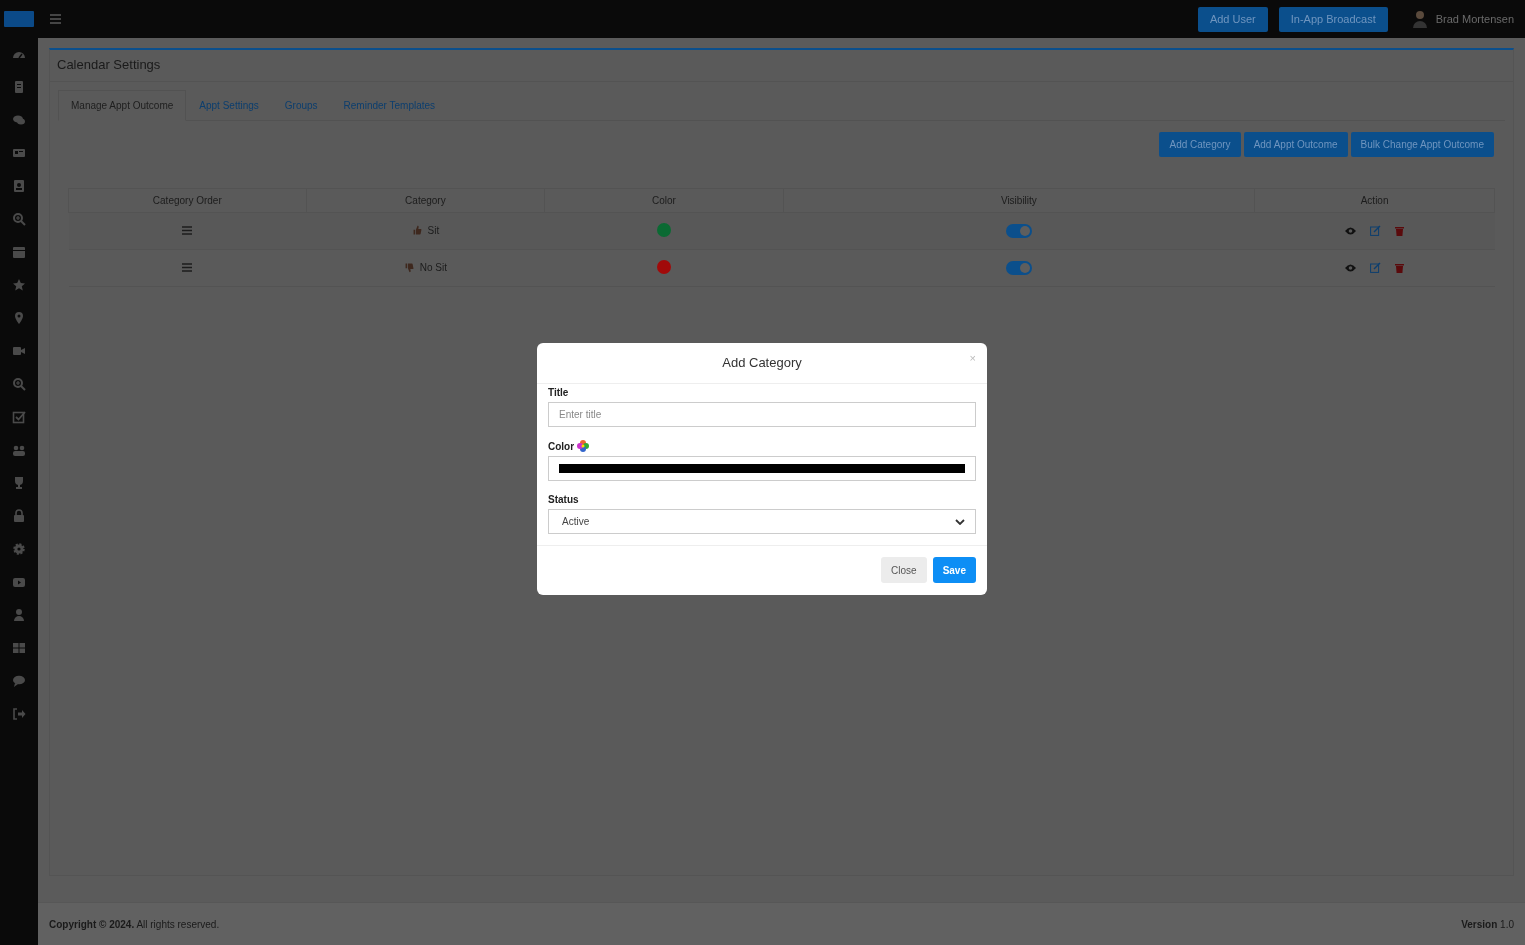 This screenshot has height=945, width=1525. I want to click on column-header: Color, so click(664, 200).